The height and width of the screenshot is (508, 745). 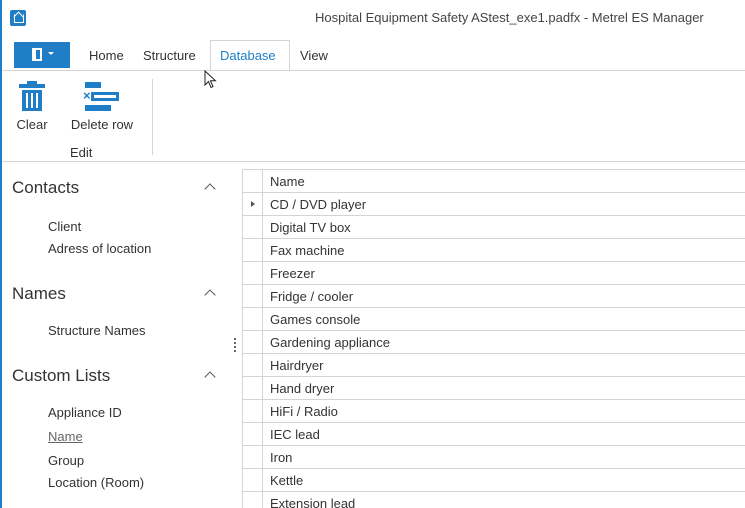 What do you see at coordinates (81, 152) in the screenshot?
I see `ribbon-group-label: Edit` at bounding box center [81, 152].